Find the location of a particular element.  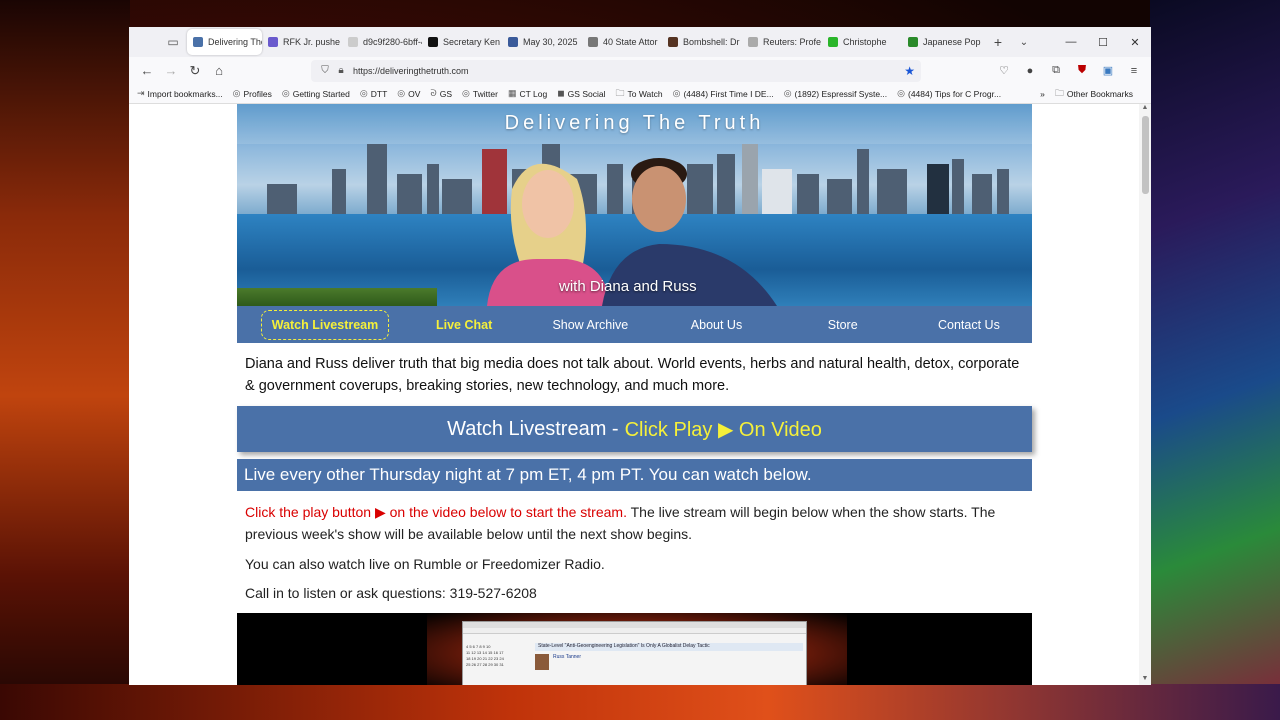

browser-tab: Reuters: Profe is located at coordinates (782, 42).